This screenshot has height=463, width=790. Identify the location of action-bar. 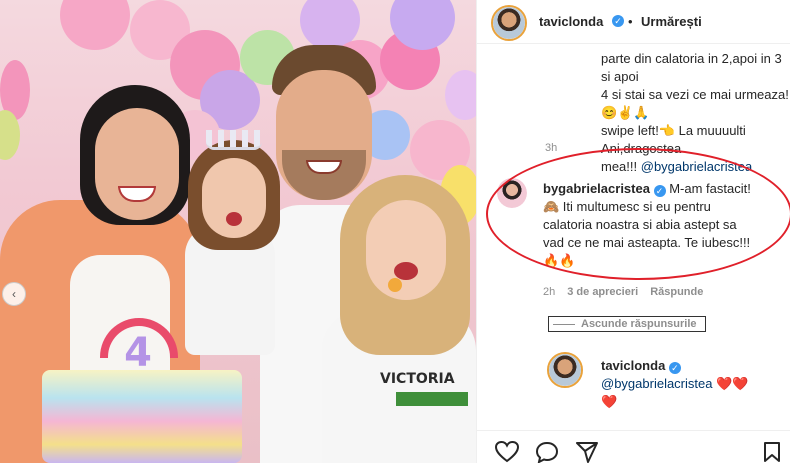
(633, 446).